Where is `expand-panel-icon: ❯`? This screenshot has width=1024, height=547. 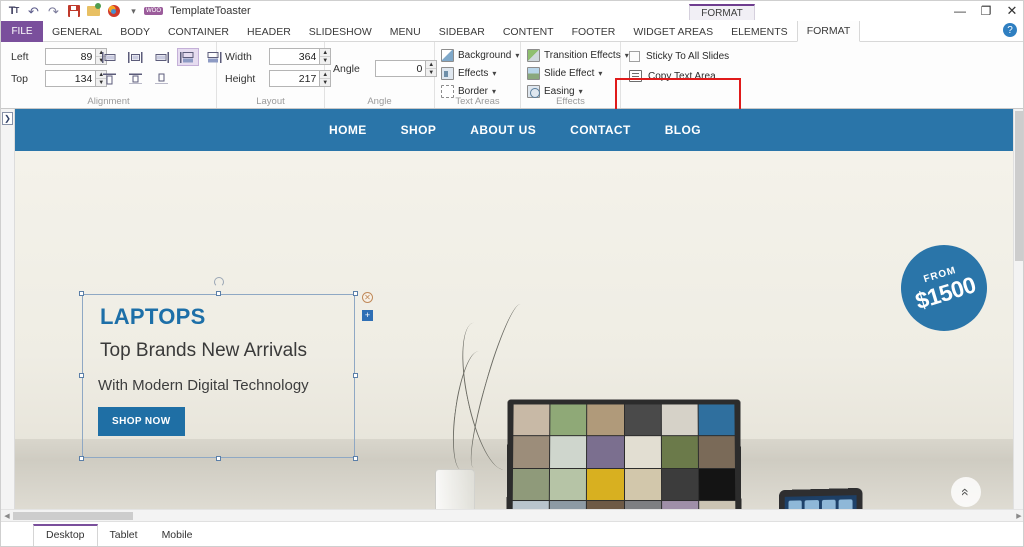
expand-panel-icon: ❯ is located at coordinates (7, 118).